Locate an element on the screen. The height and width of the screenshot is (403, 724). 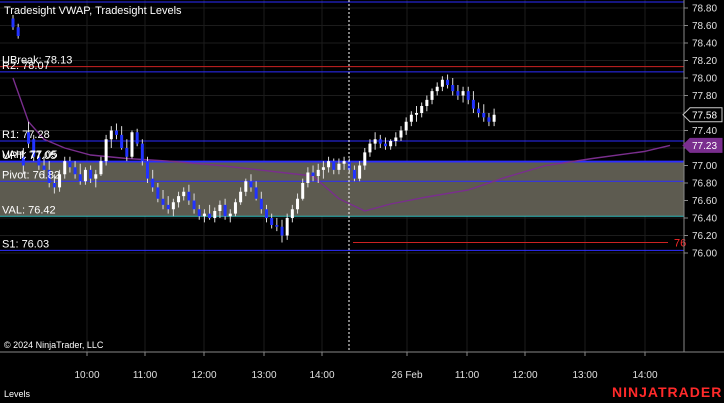
y-tick-label: 76.60 is located at coordinates (704, 201).